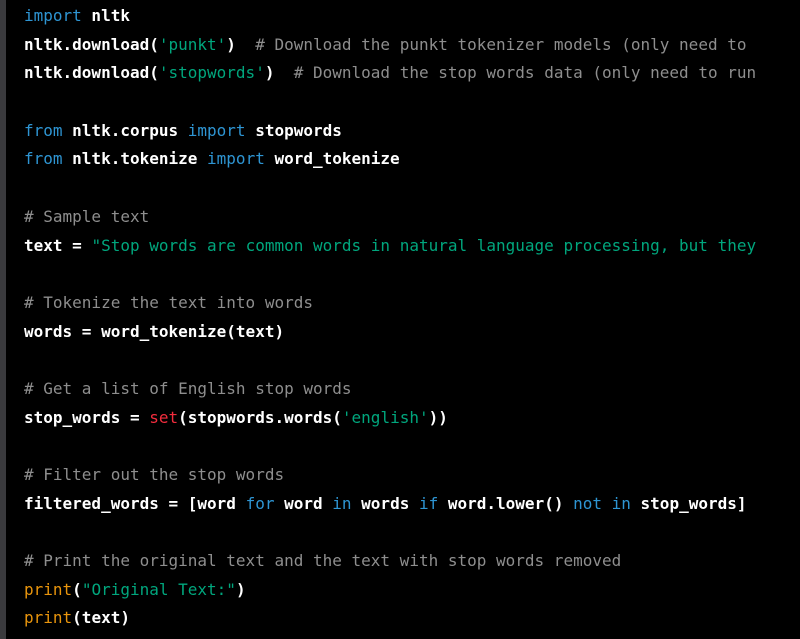 This screenshot has width=800, height=639. What do you see at coordinates (135, 159) in the screenshot?
I see `identifier-token: nltk.tokenize` at bounding box center [135, 159].